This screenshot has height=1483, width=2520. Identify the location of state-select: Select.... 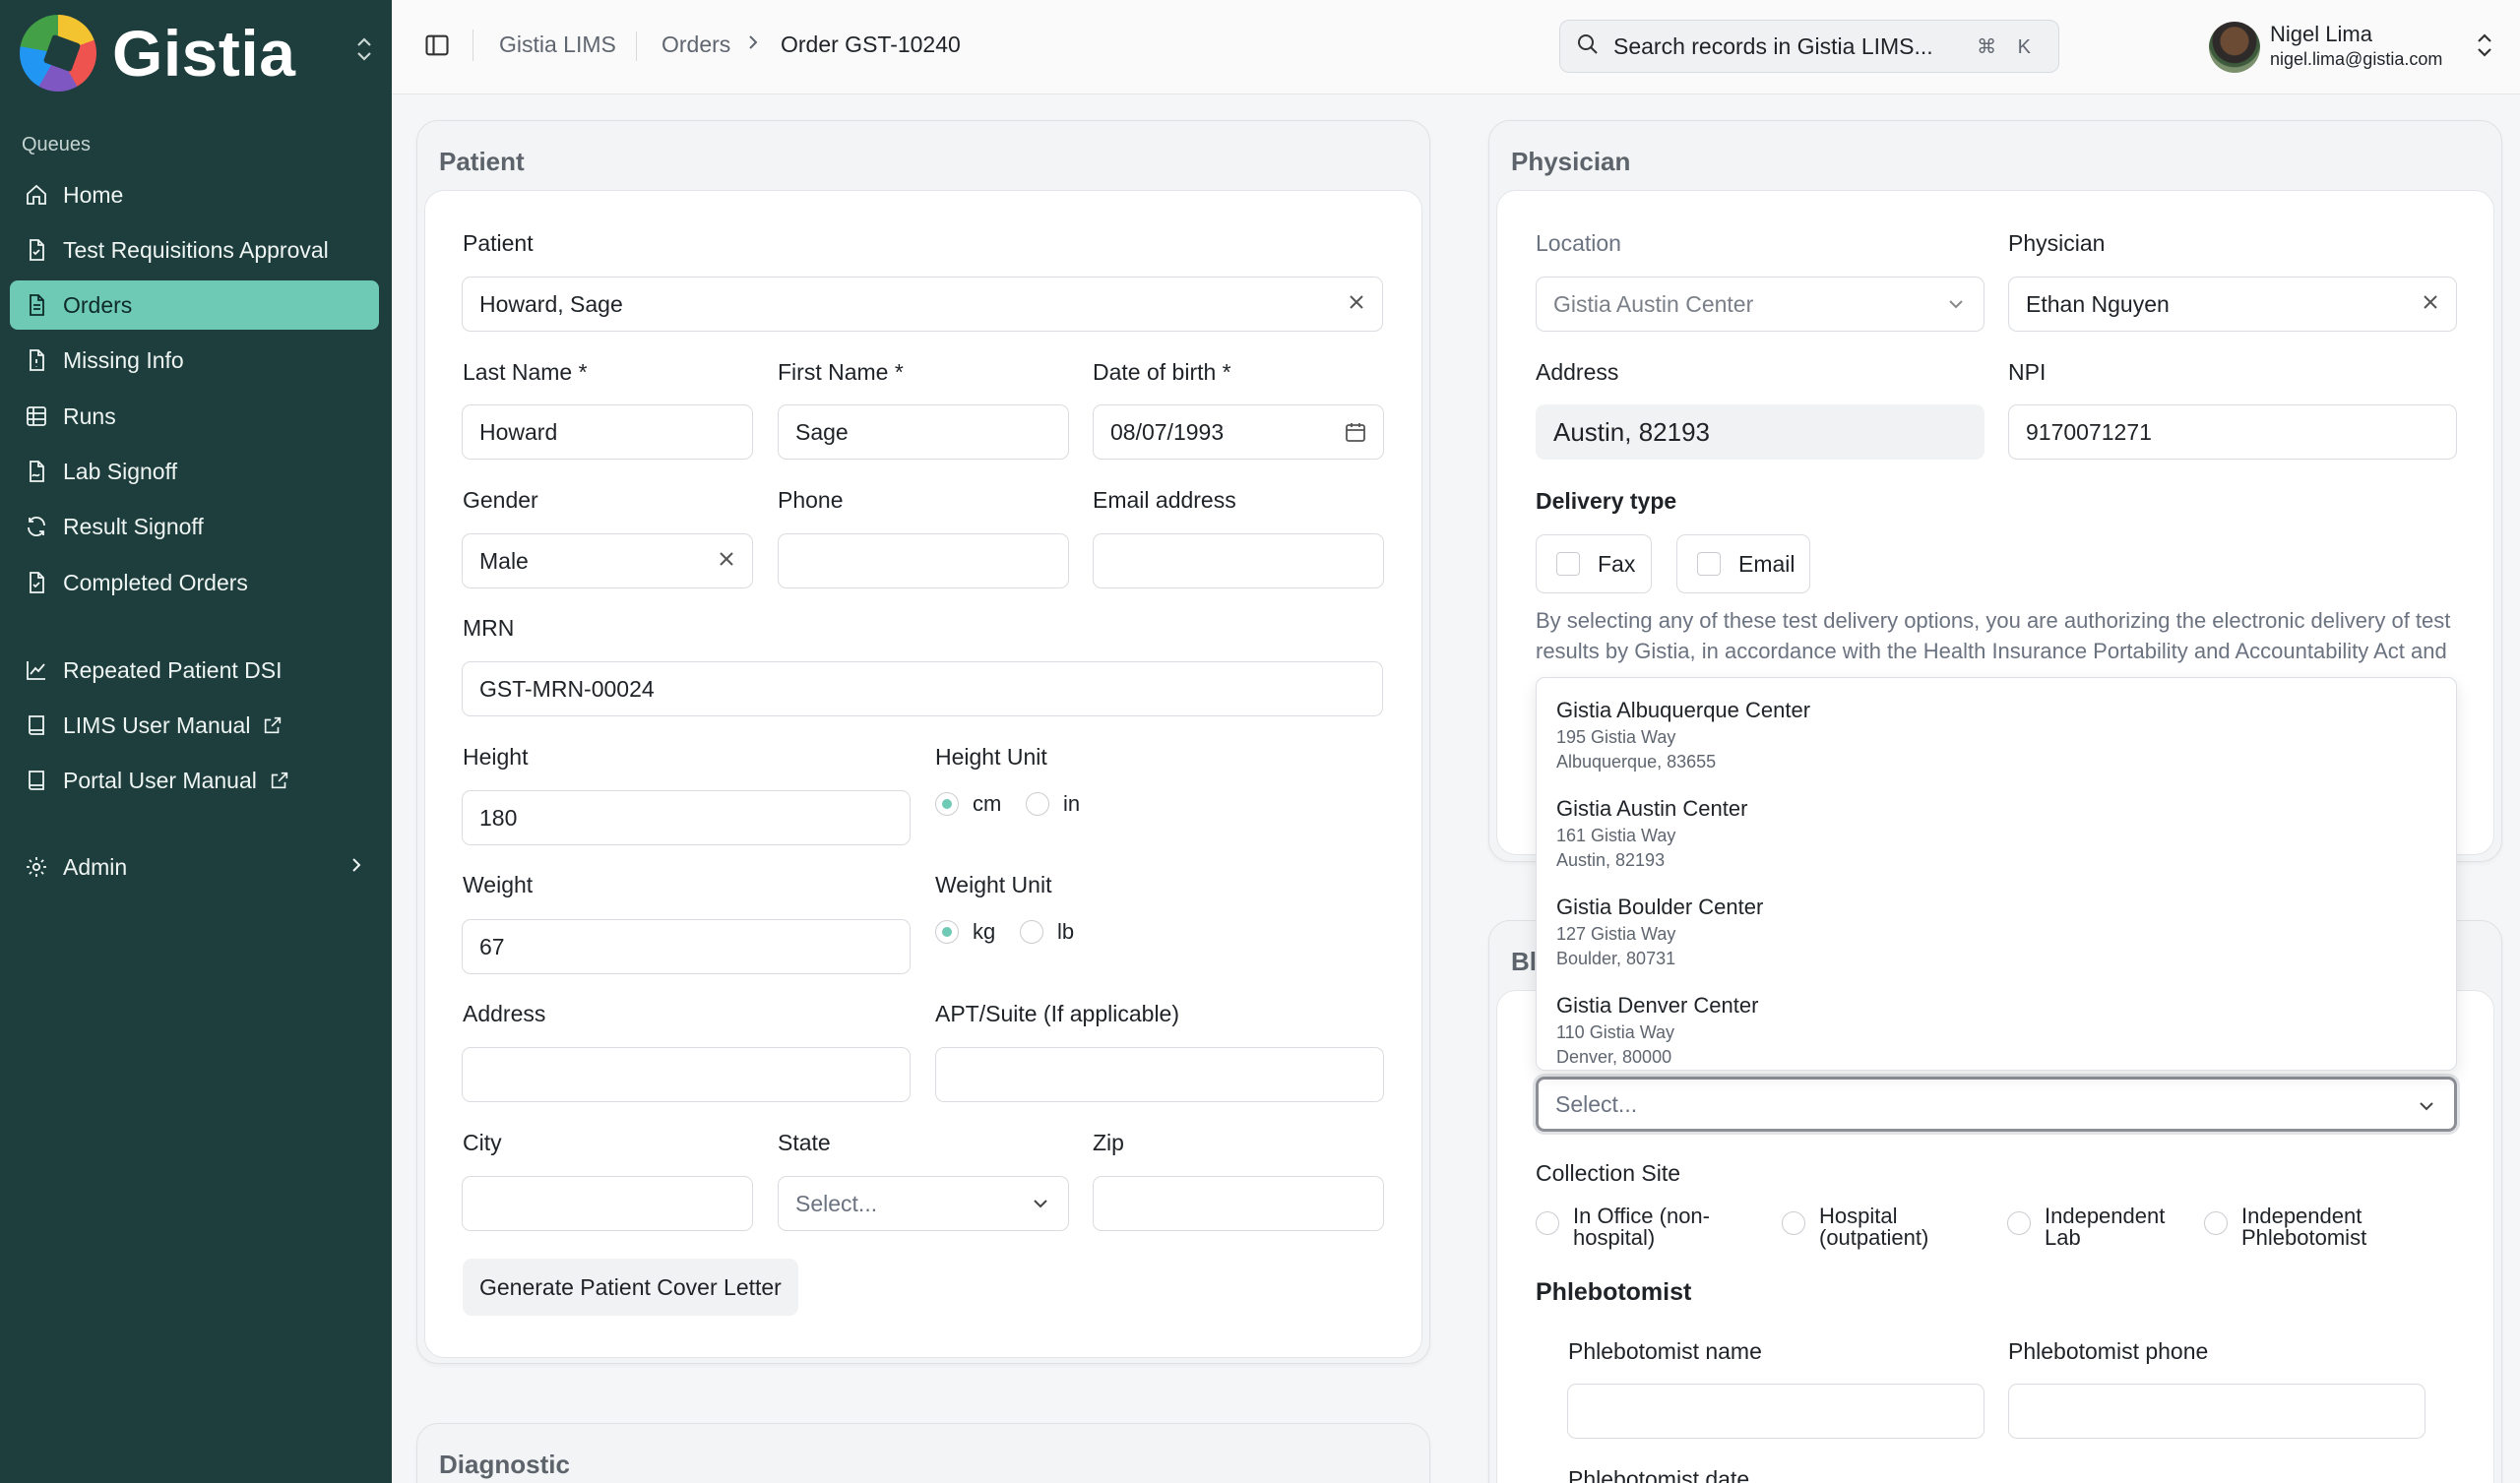
(923, 1203).